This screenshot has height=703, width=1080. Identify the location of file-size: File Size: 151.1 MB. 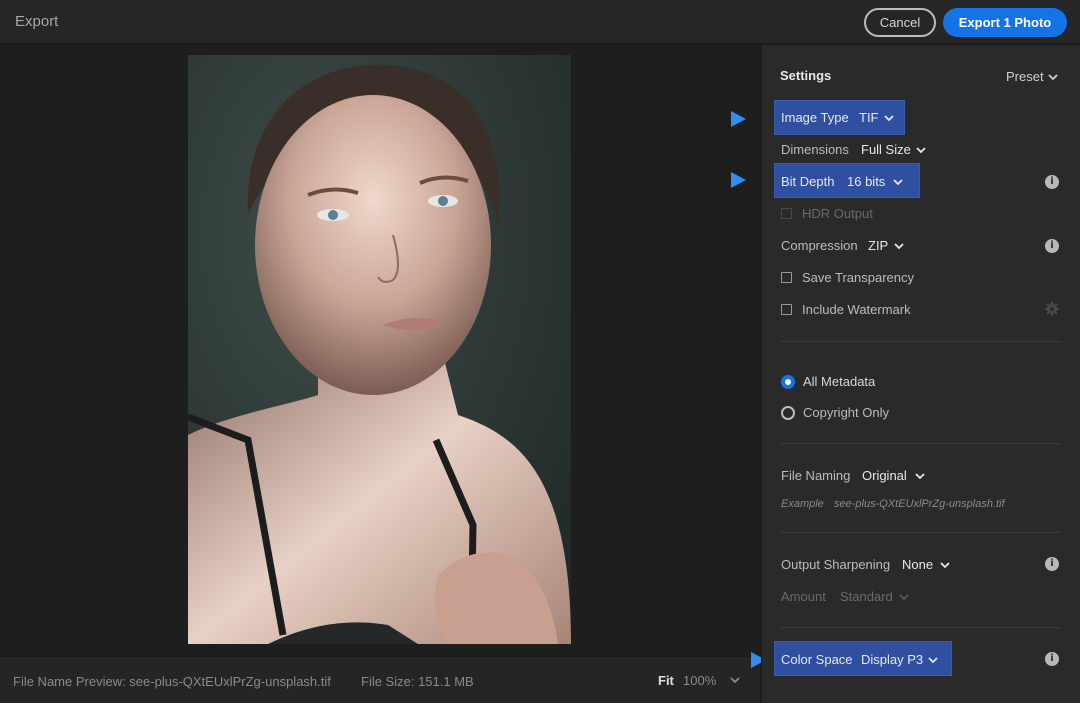
(417, 681).